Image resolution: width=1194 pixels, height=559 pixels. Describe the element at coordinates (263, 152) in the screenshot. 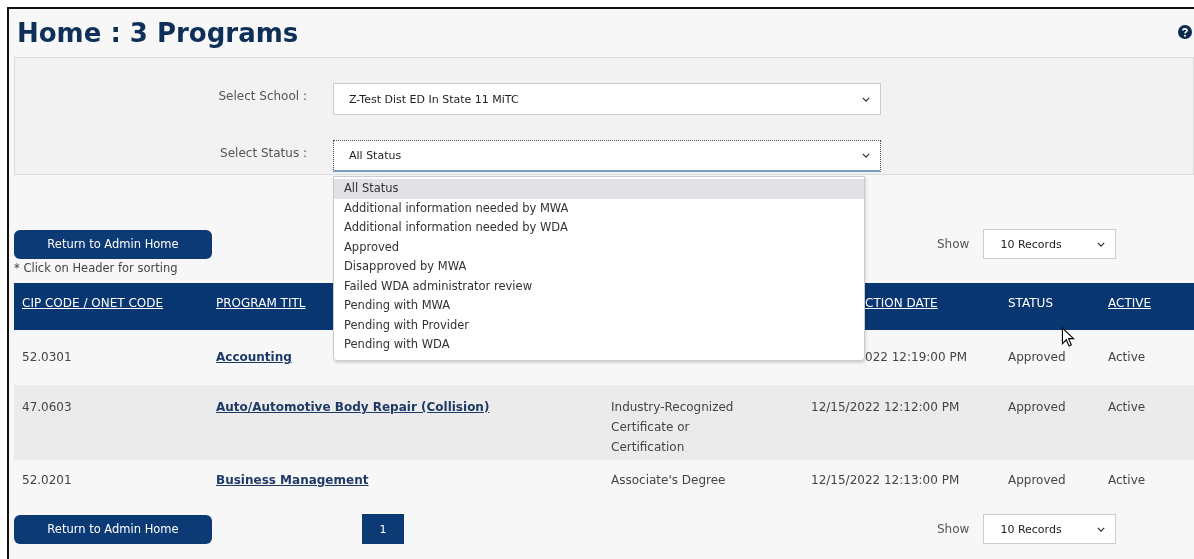

I see `field-label: Select Status :` at that location.